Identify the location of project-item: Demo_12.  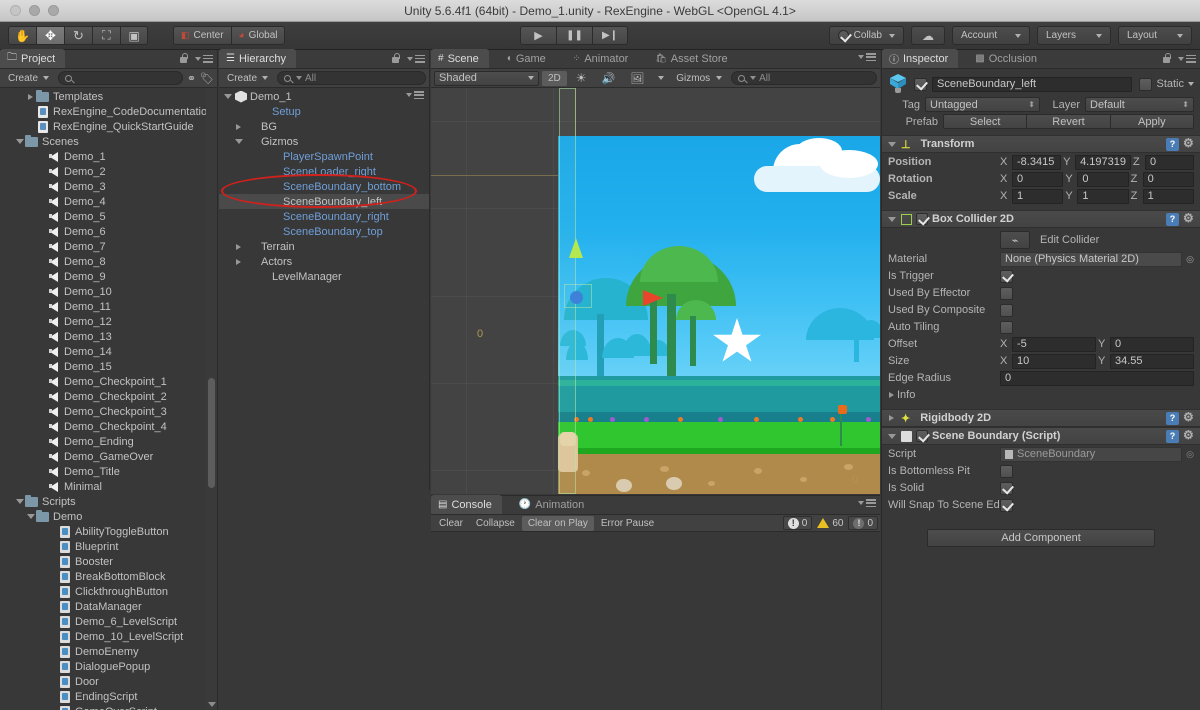
(108, 321).